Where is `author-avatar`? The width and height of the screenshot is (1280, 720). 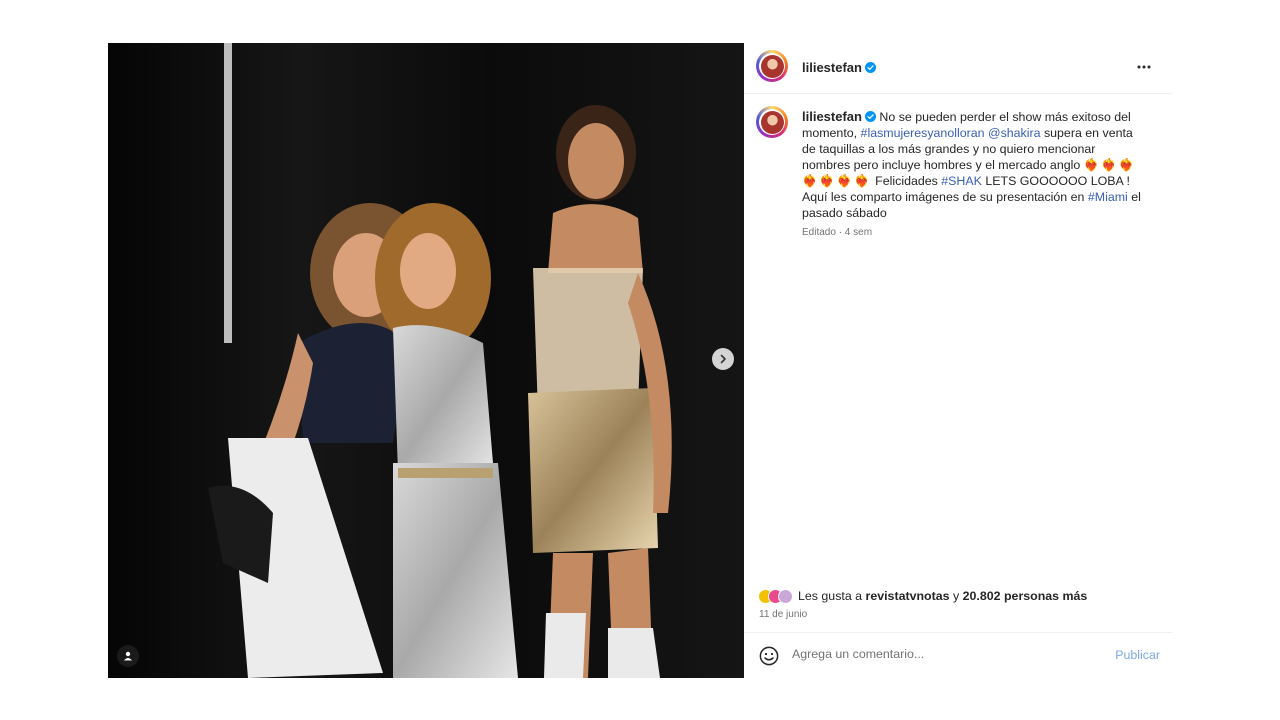 author-avatar is located at coordinates (772, 66).